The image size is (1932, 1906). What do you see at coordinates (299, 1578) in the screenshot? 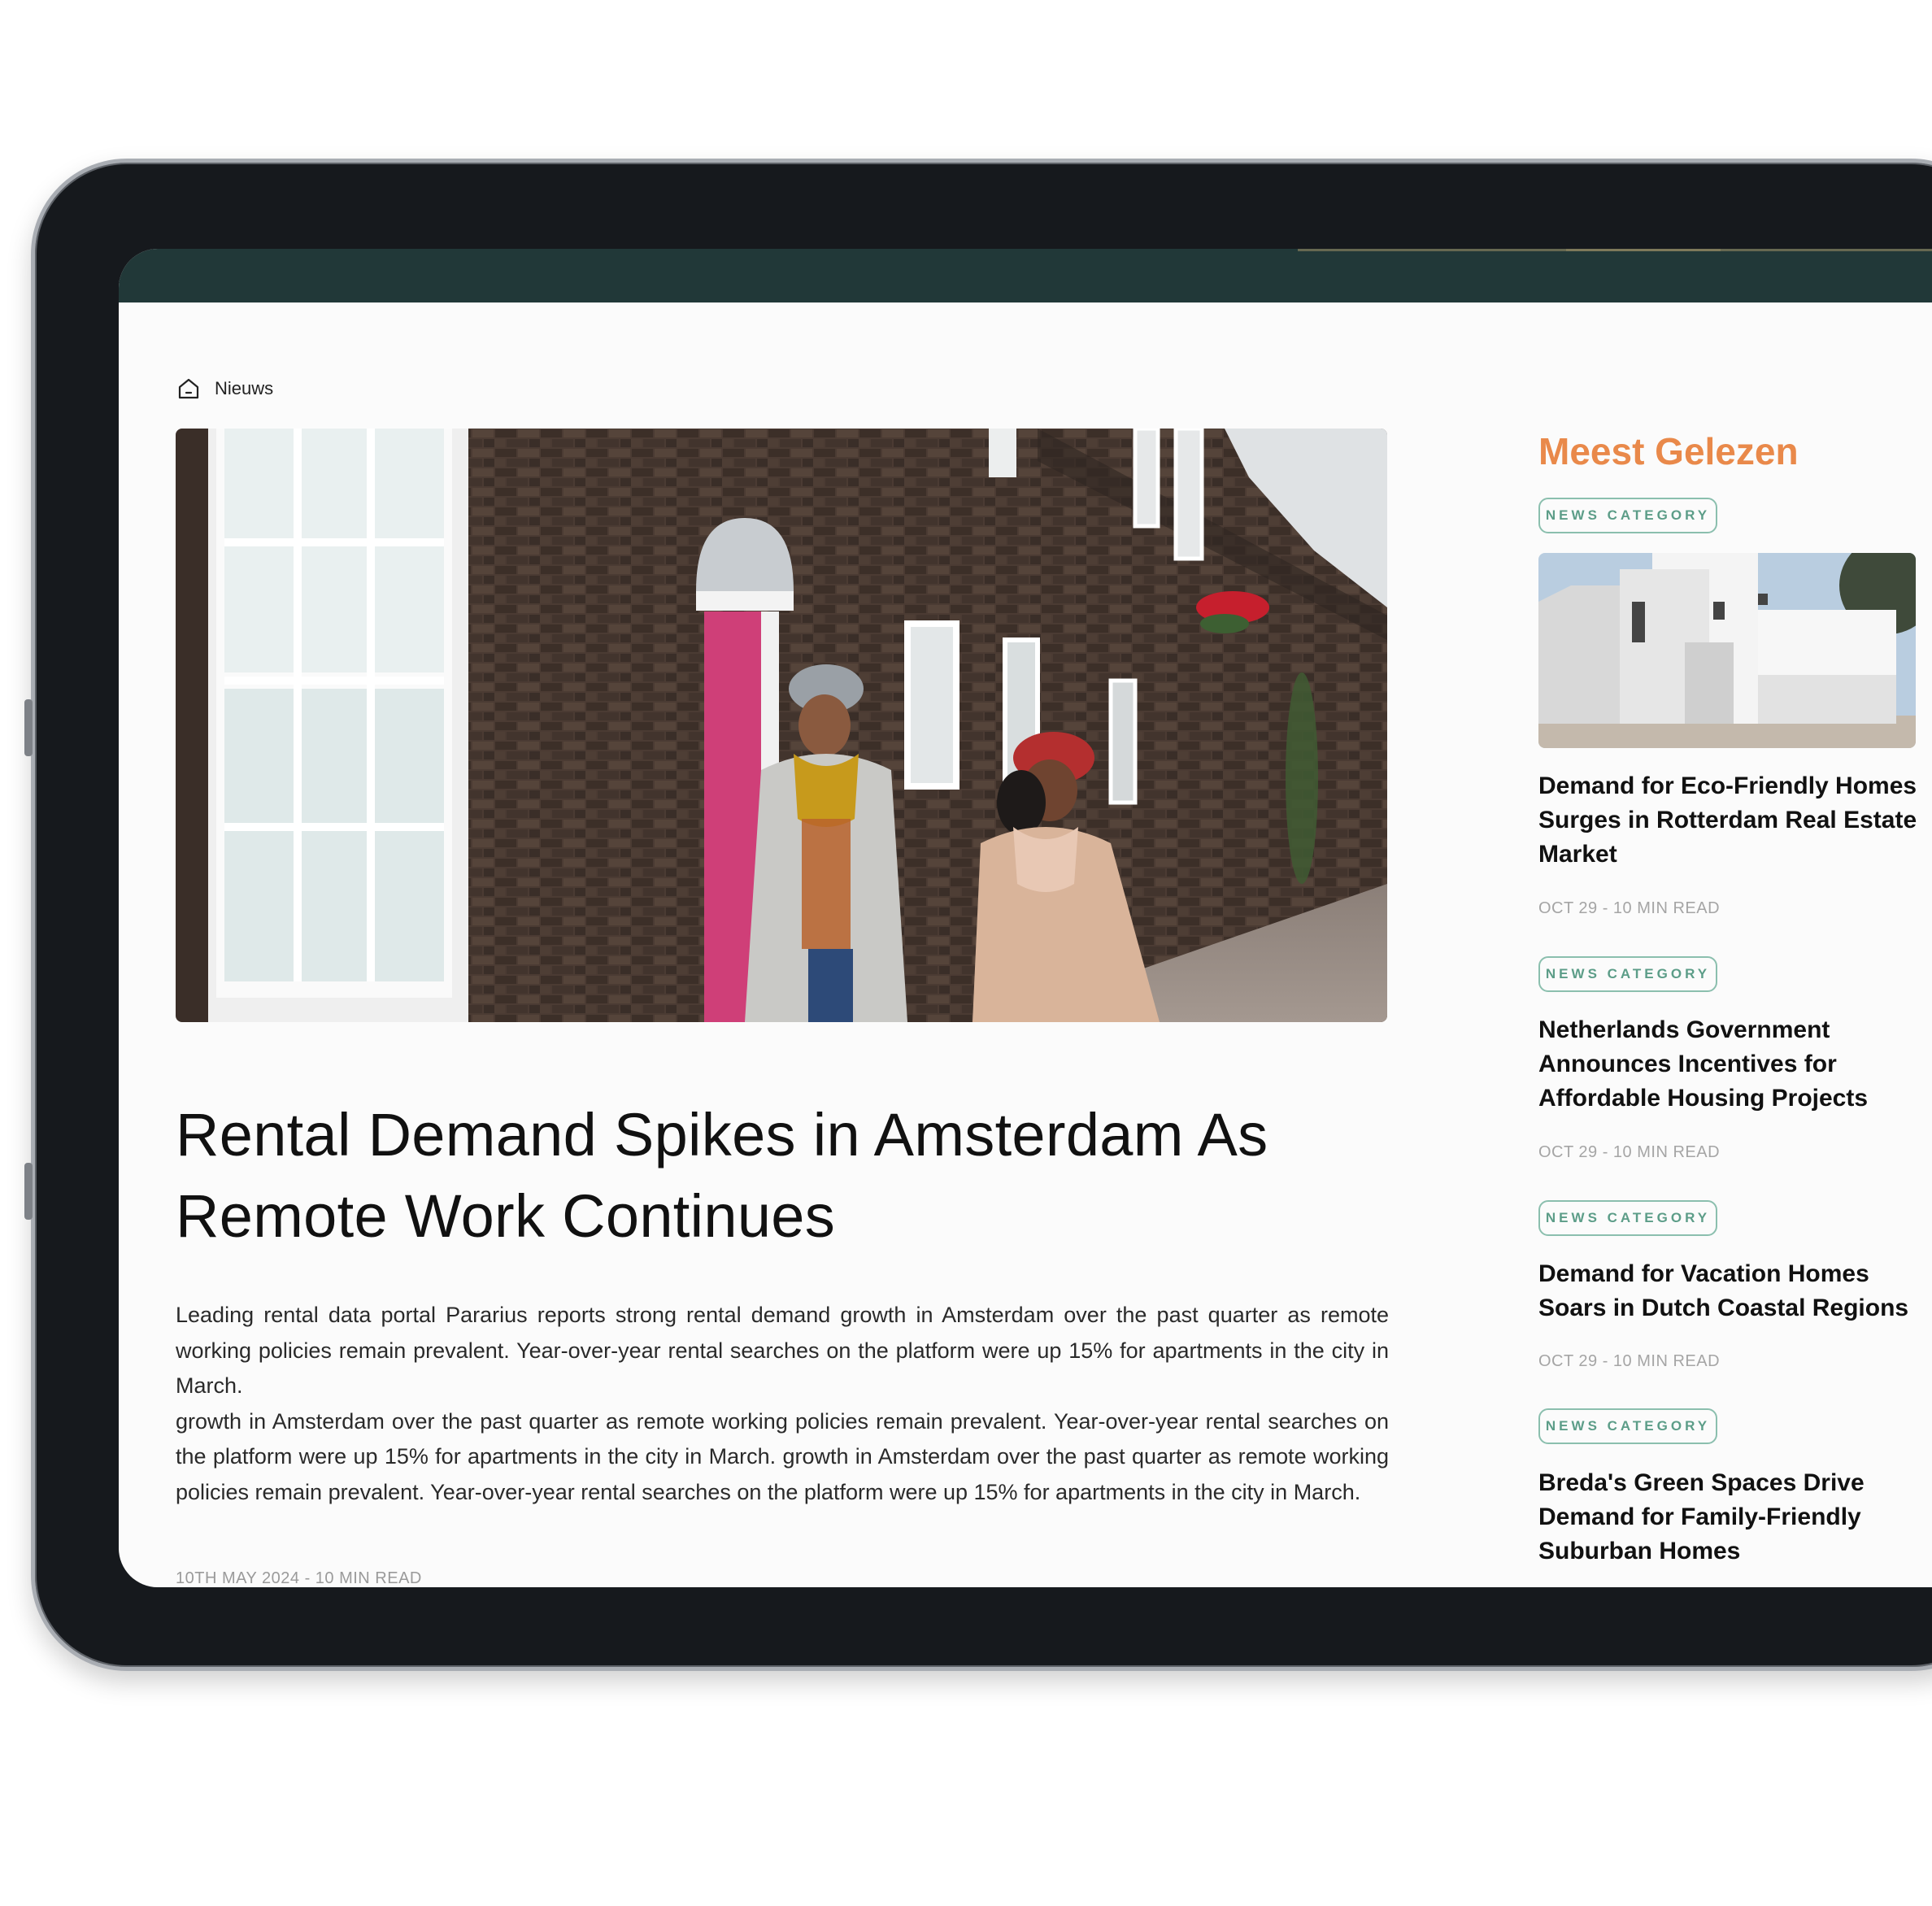
I see `article-meta: 10TH MAY 2024 - 10 MIN READ` at bounding box center [299, 1578].